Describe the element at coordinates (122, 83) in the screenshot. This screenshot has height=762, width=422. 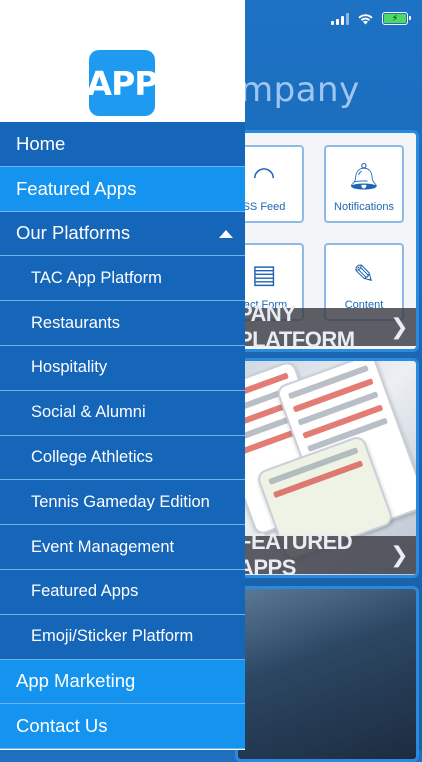
I see `app-logo: APP` at that location.